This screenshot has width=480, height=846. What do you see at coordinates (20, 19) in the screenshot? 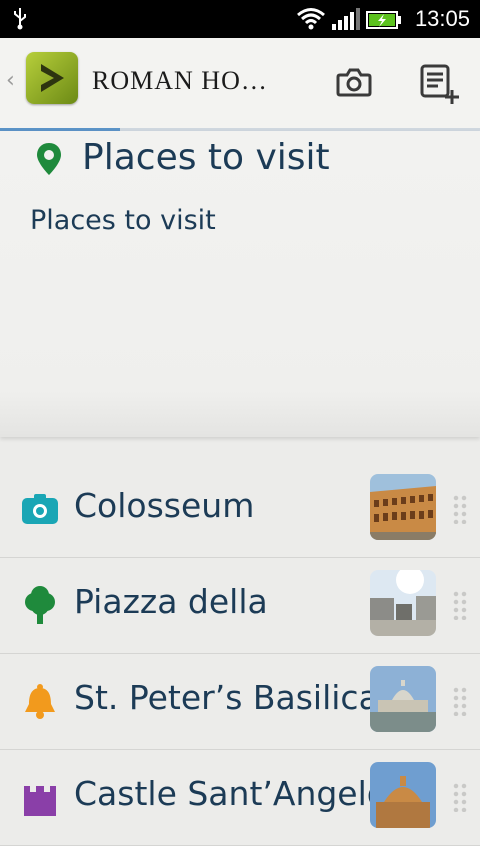
I see `usb-icon` at bounding box center [20, 19].